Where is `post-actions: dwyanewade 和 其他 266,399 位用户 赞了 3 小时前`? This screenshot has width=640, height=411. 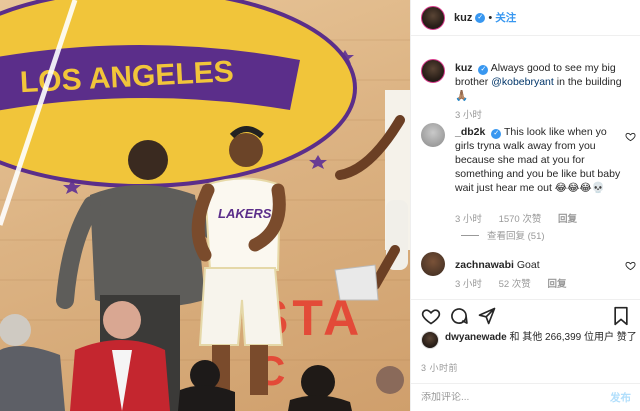 post-actions: dwyanewade 和 其他 266,399 位用户 赞了 3 小时前 is located at coordinates (525, 341).